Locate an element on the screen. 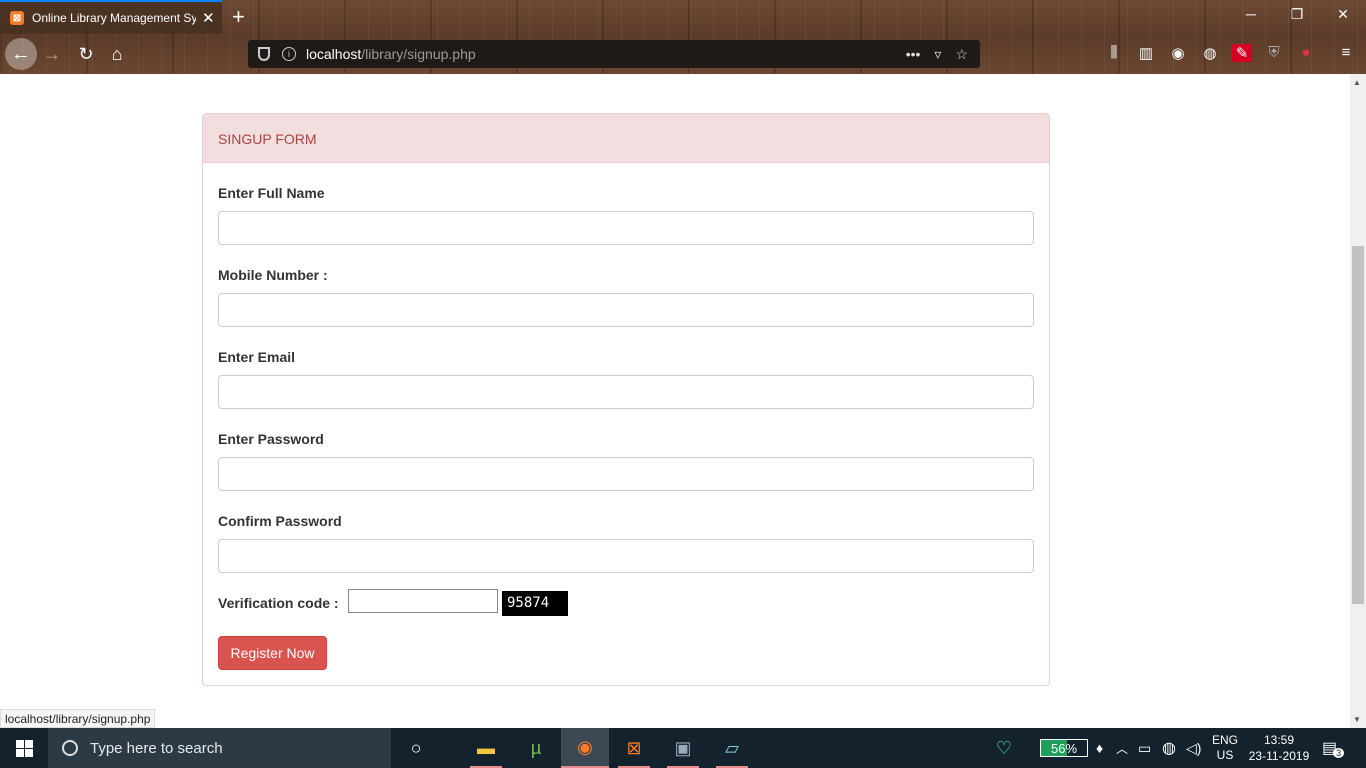  panel-heading: SINGUP FORM is located at coordinates (626, 138).